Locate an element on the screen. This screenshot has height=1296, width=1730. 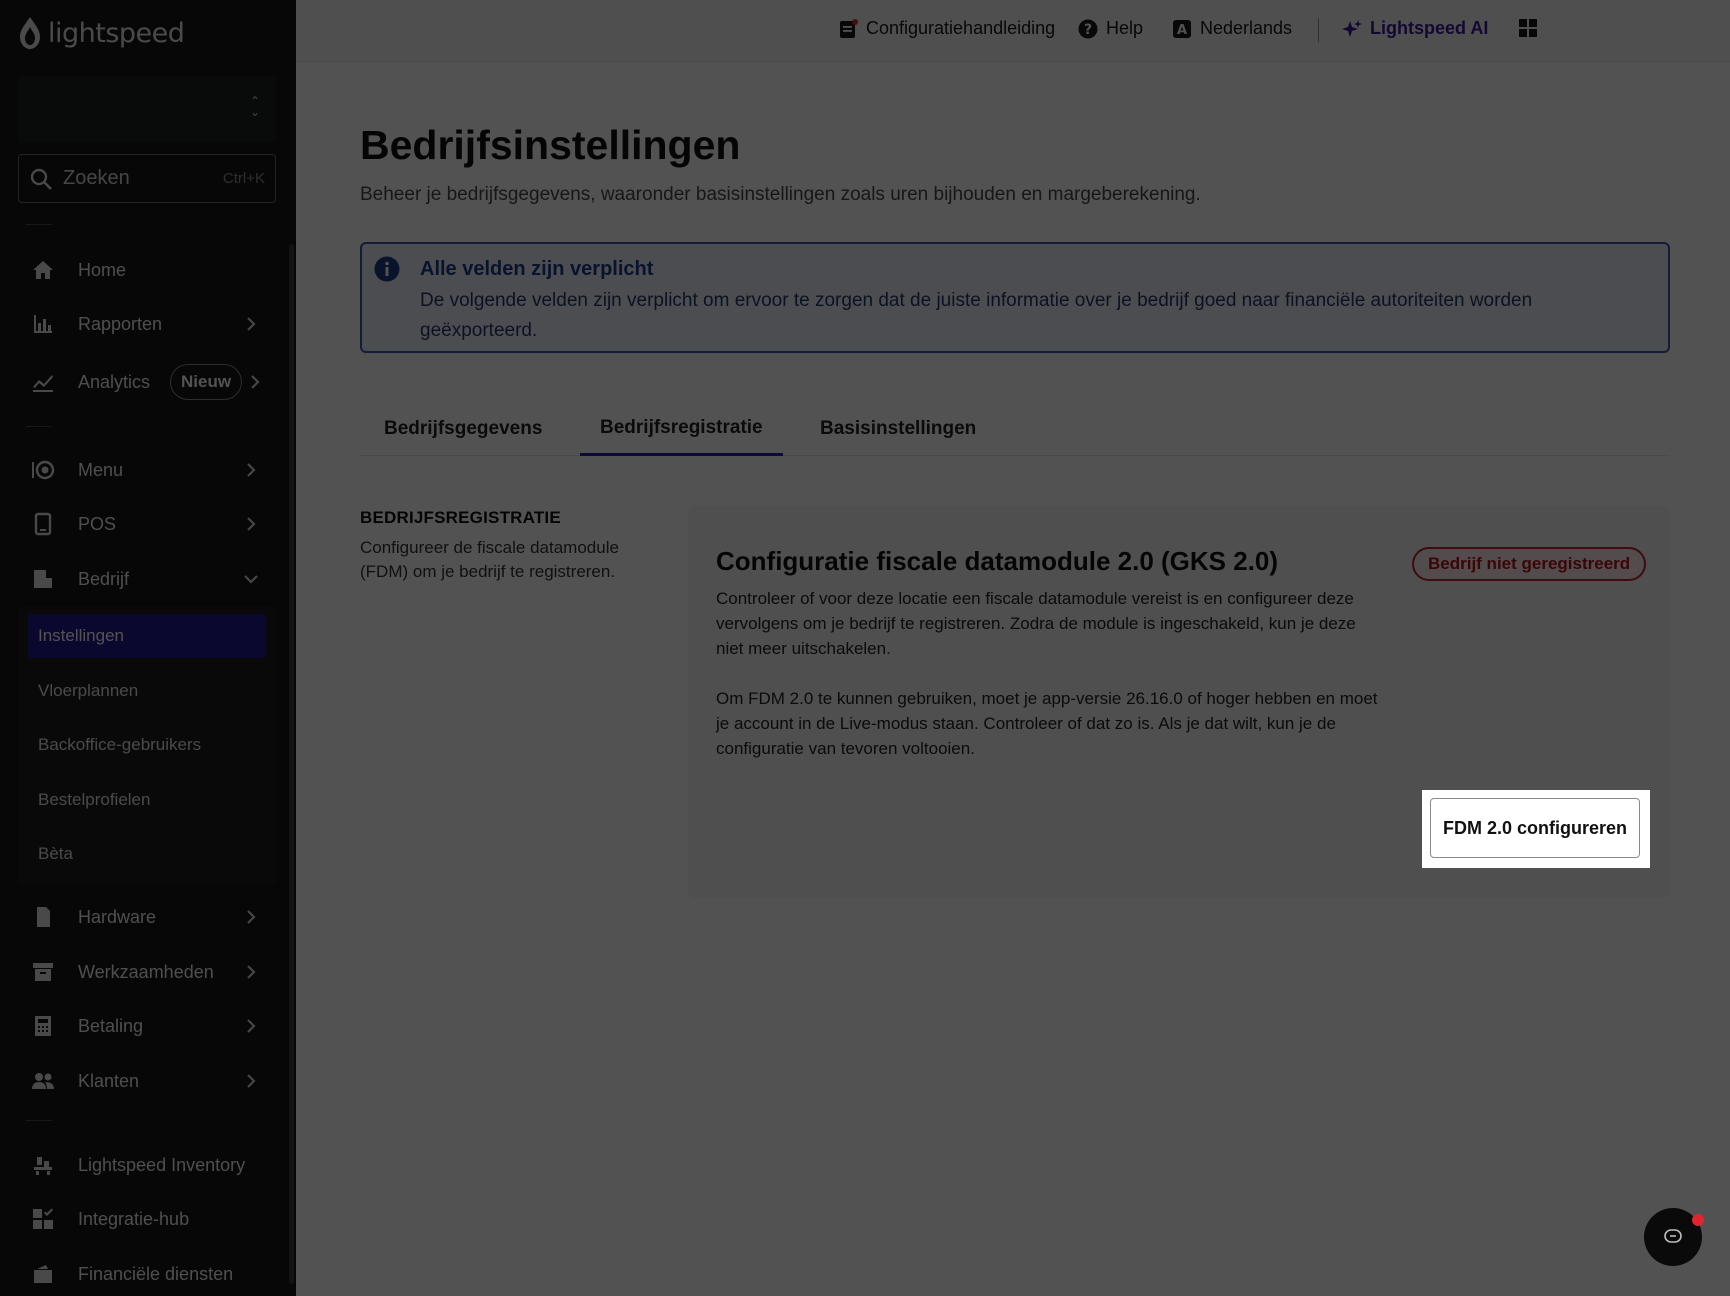
sidebar-item-label: Betaling is located at coordinates (111, 1025).